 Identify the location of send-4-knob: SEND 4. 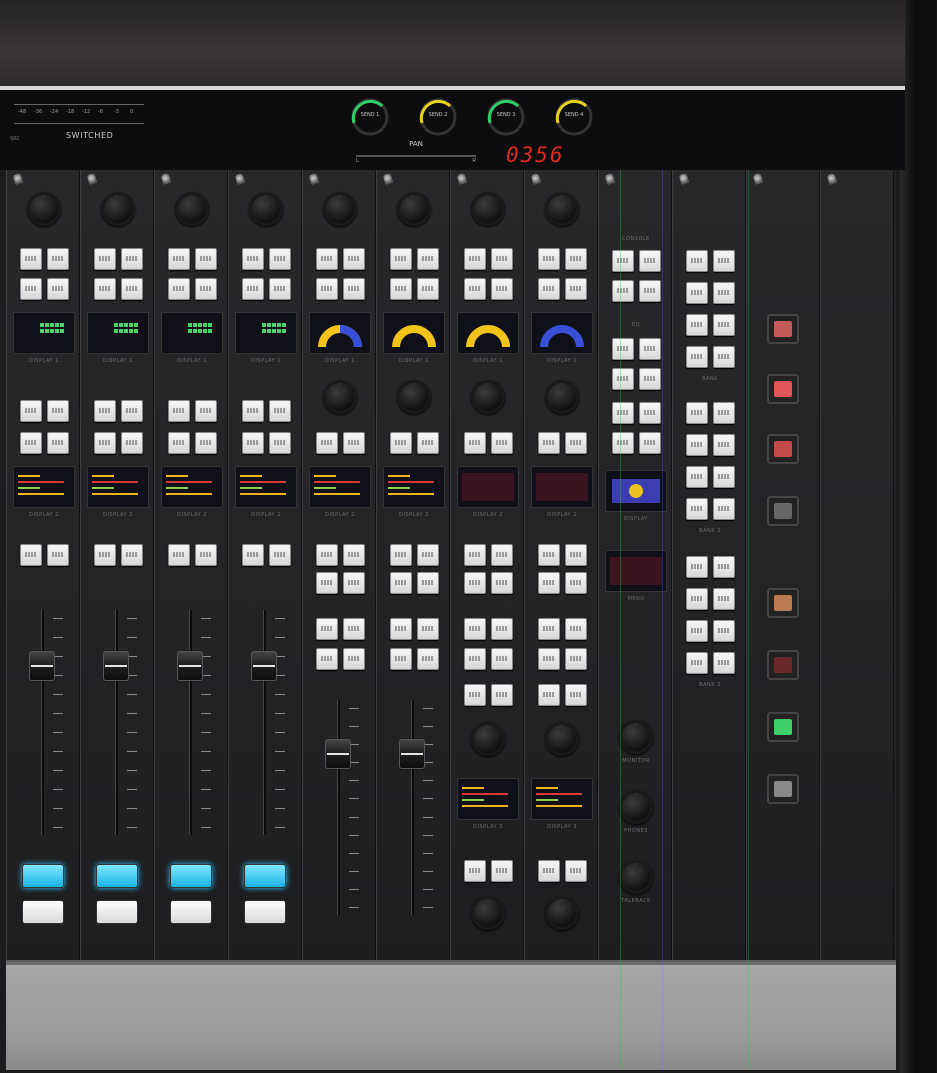
(574, 117).